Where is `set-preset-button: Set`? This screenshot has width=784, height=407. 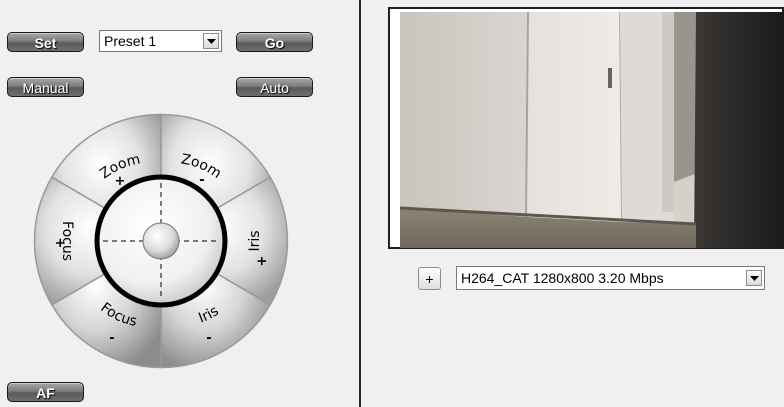
set-preset-button: Set is located at coordinates (45, 42).